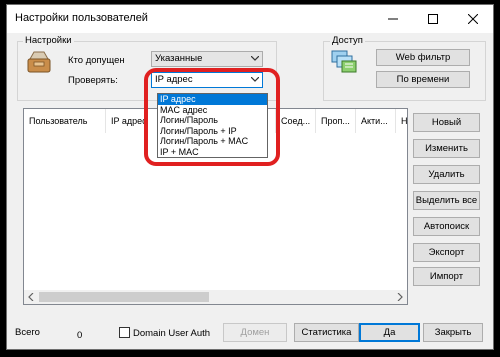  I want to click on close-window-button, so click(473, 19).